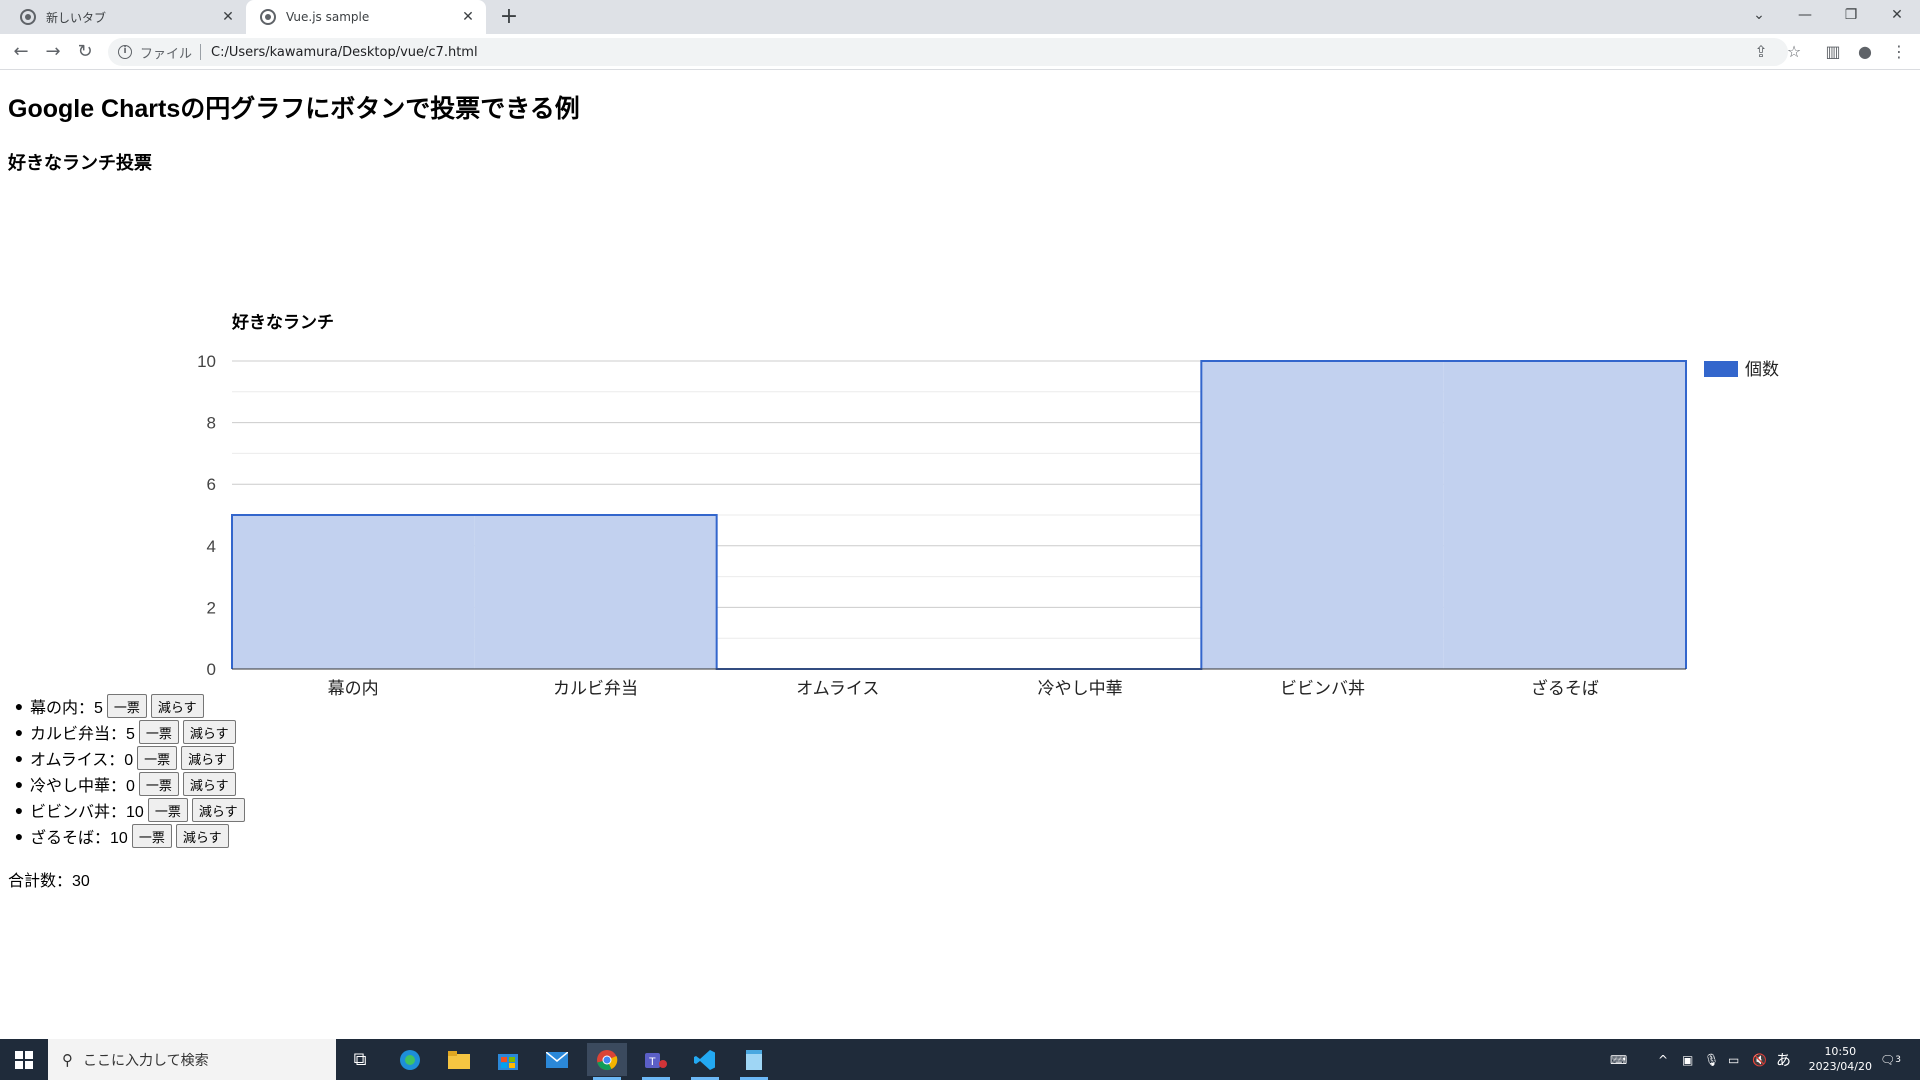 The width and height of the screenshot is (1920, 1080). Describe the element at coordinates (24, 1059) in the screenshot. I see `windows-start-icon` at that location.